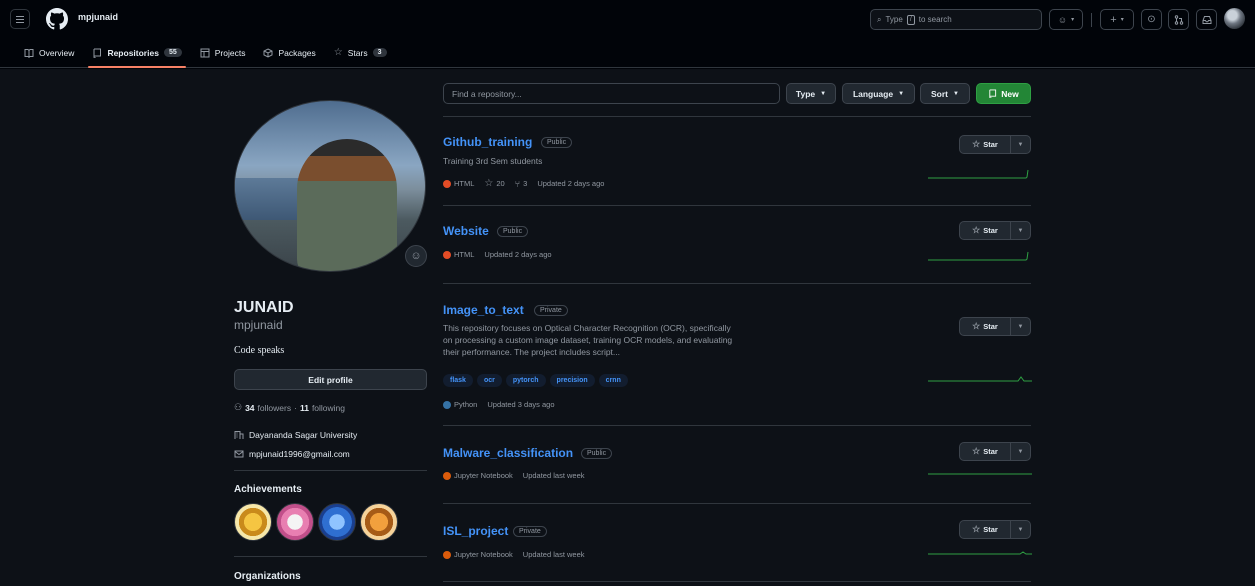 The height and width of the screenshot is (586, 1255). I want to click on table-icon, so click(205, 52).